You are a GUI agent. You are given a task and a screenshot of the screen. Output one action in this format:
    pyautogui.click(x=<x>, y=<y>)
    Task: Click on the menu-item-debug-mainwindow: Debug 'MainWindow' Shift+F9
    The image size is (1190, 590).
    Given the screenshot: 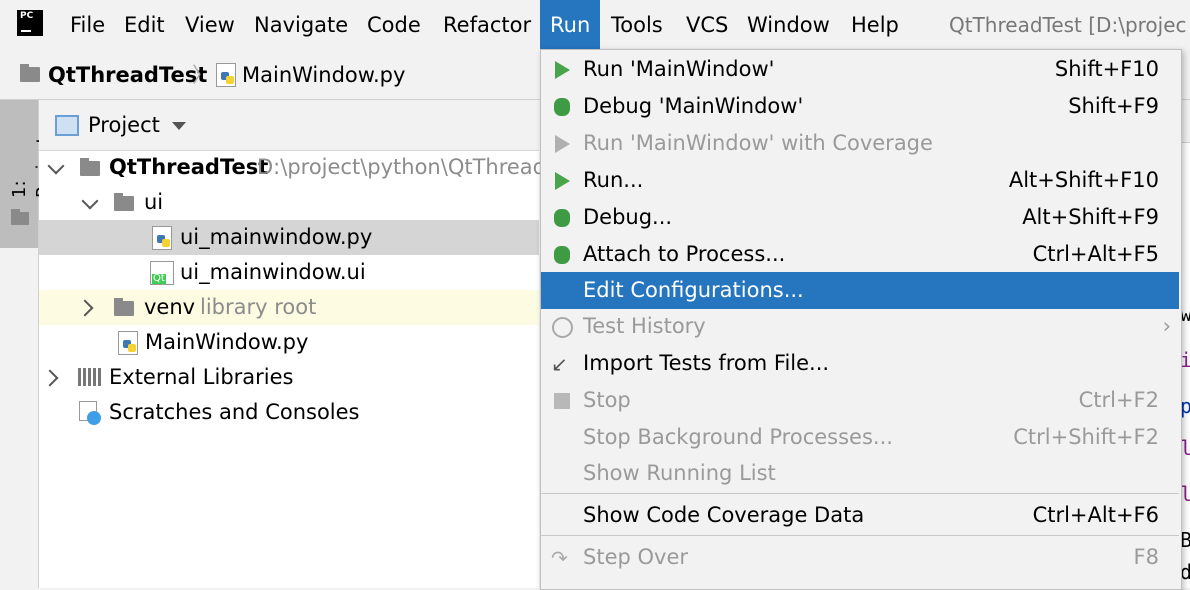 What is the action you would take?
    pyautogui.click(x=860, y=106)
    